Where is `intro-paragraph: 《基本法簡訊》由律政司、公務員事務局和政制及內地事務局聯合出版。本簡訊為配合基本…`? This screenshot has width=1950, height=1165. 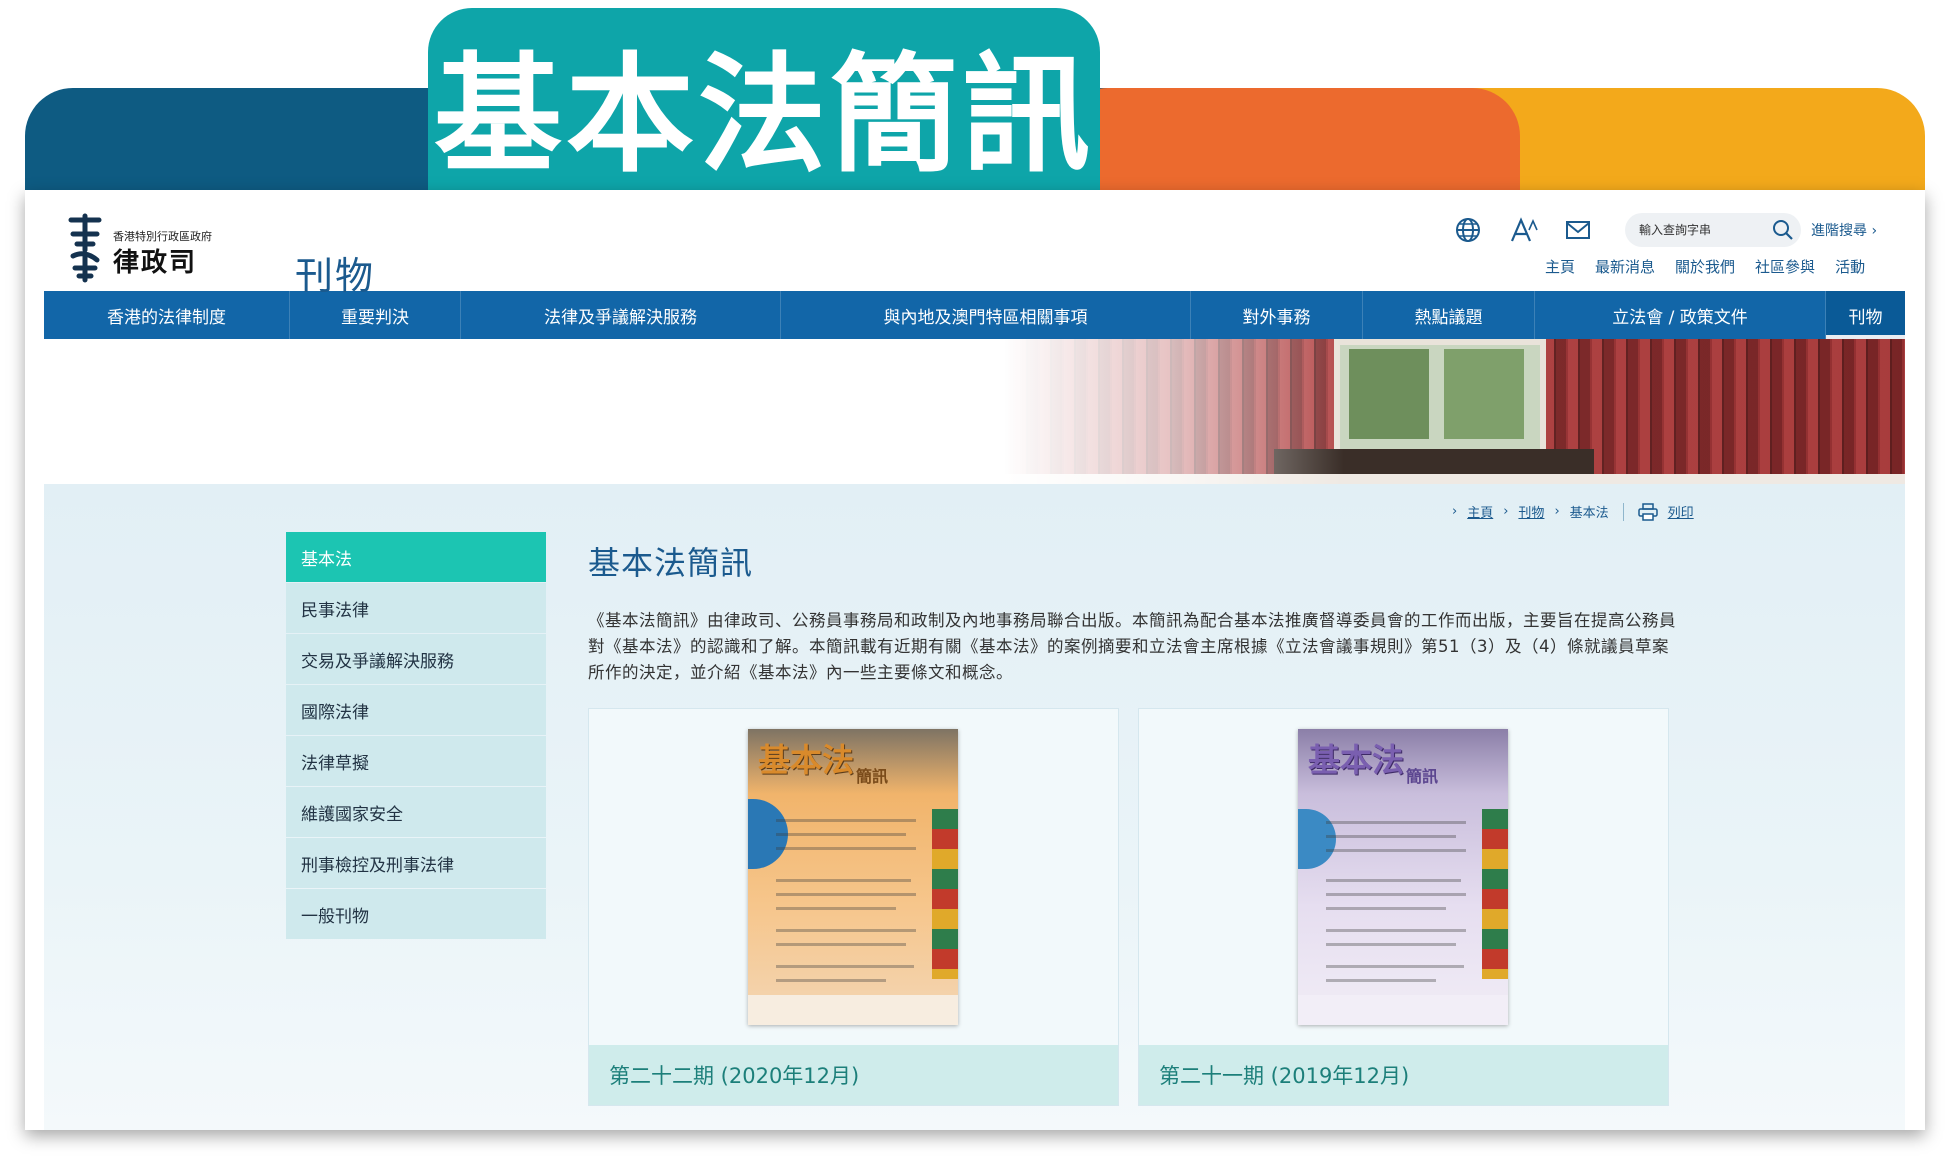
intro-paragraph: 《基本法簡訊》由律政司、公務員事務局和政制及內地事務局聯合出版。本簡訊為配合基本… is located at coordinates (1132, 646).